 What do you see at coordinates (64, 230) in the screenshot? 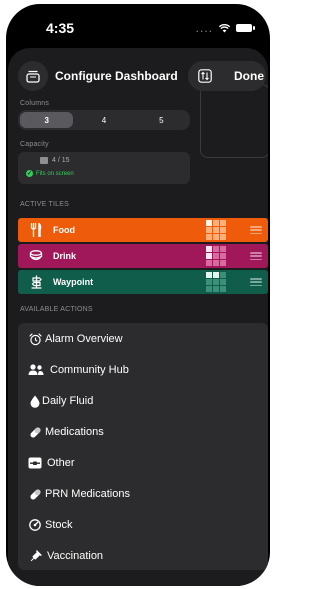
I see `tile-label: Food` at bounding box center [64, 230].